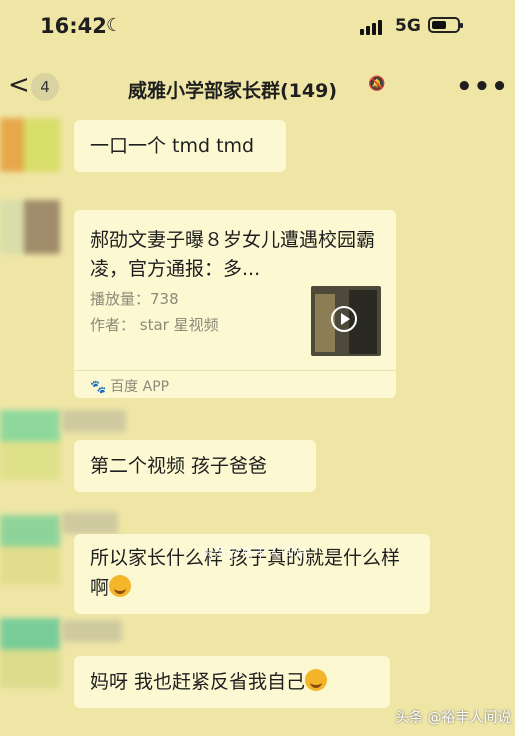 This screenshot has width=515, height=736. What do you see at coordinates (45, 87) in the screenshot?
I see `unread-badge: 4` at bounding box center [45, 87].